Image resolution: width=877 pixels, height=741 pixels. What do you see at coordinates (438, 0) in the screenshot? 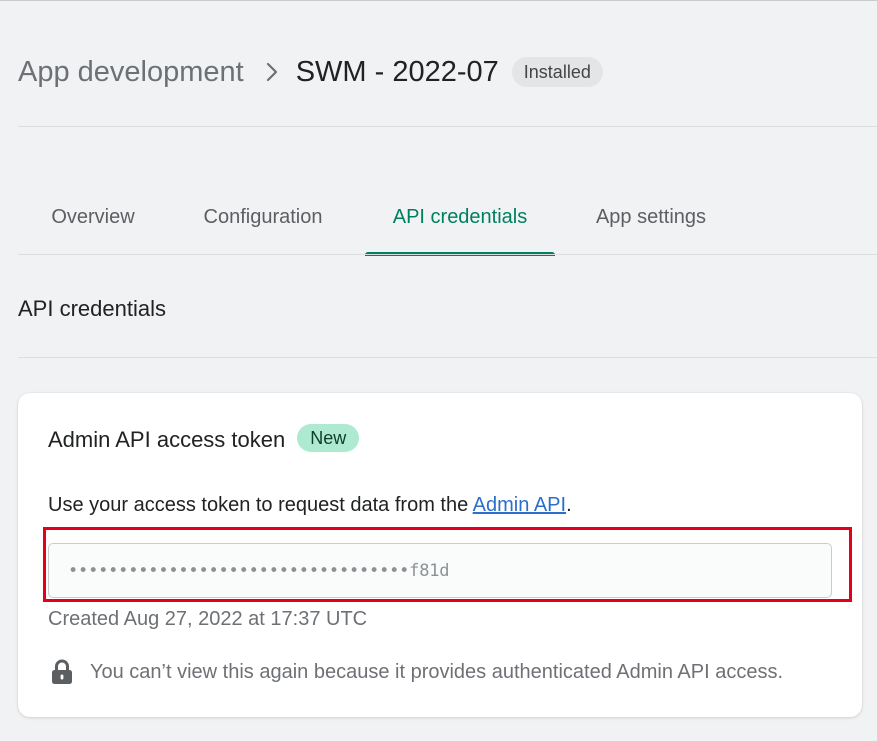
I see `top-border` at bounding box center [438, 0].